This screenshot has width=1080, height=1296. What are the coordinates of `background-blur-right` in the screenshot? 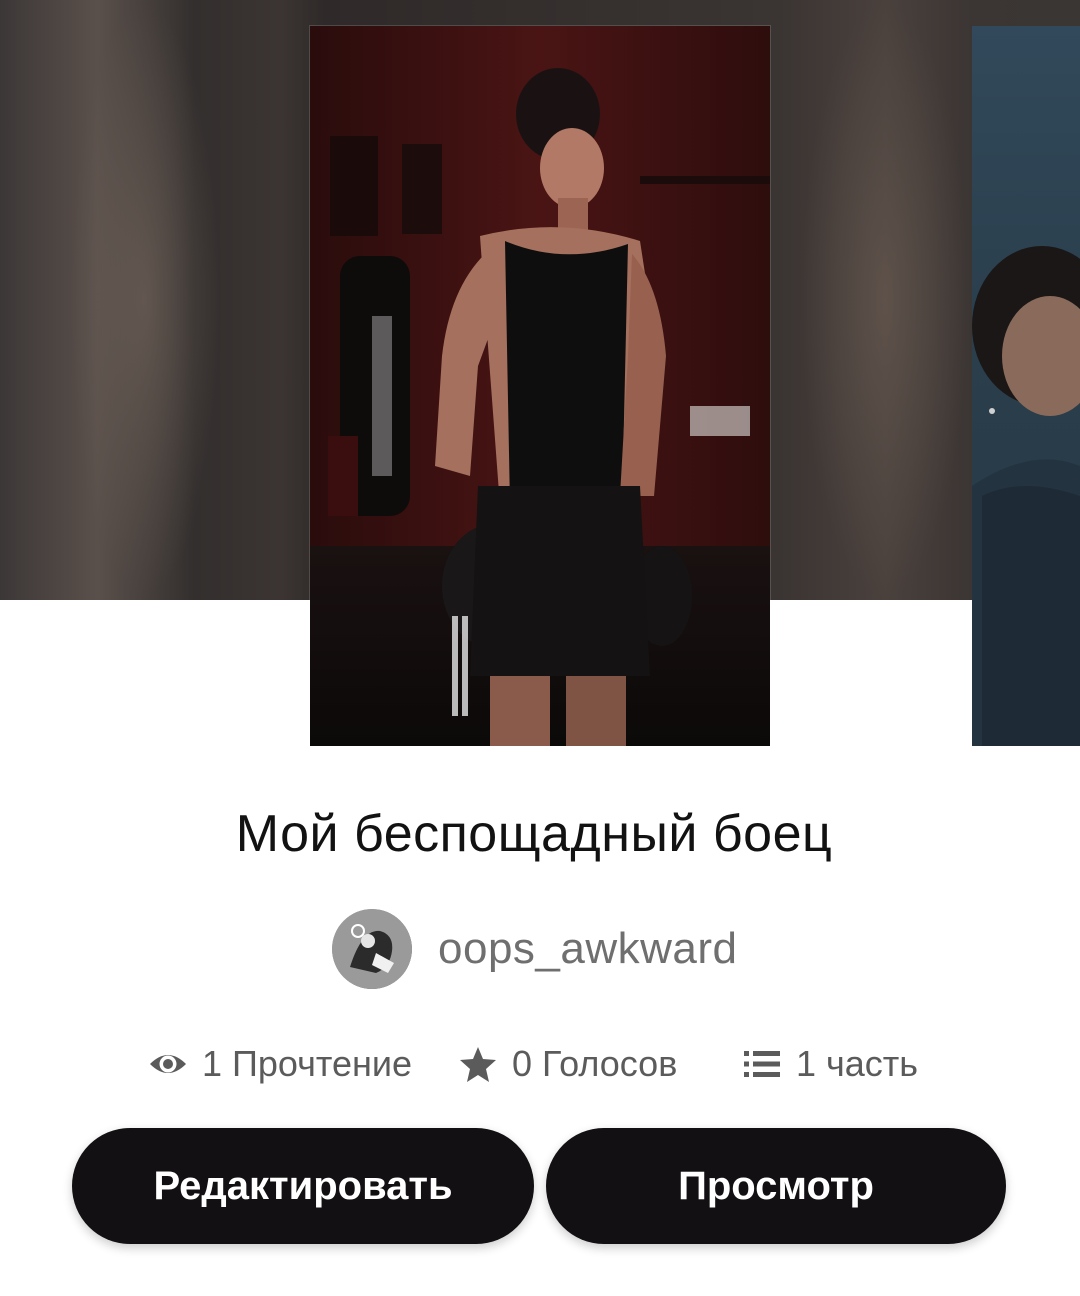 It's located at (885, 300).